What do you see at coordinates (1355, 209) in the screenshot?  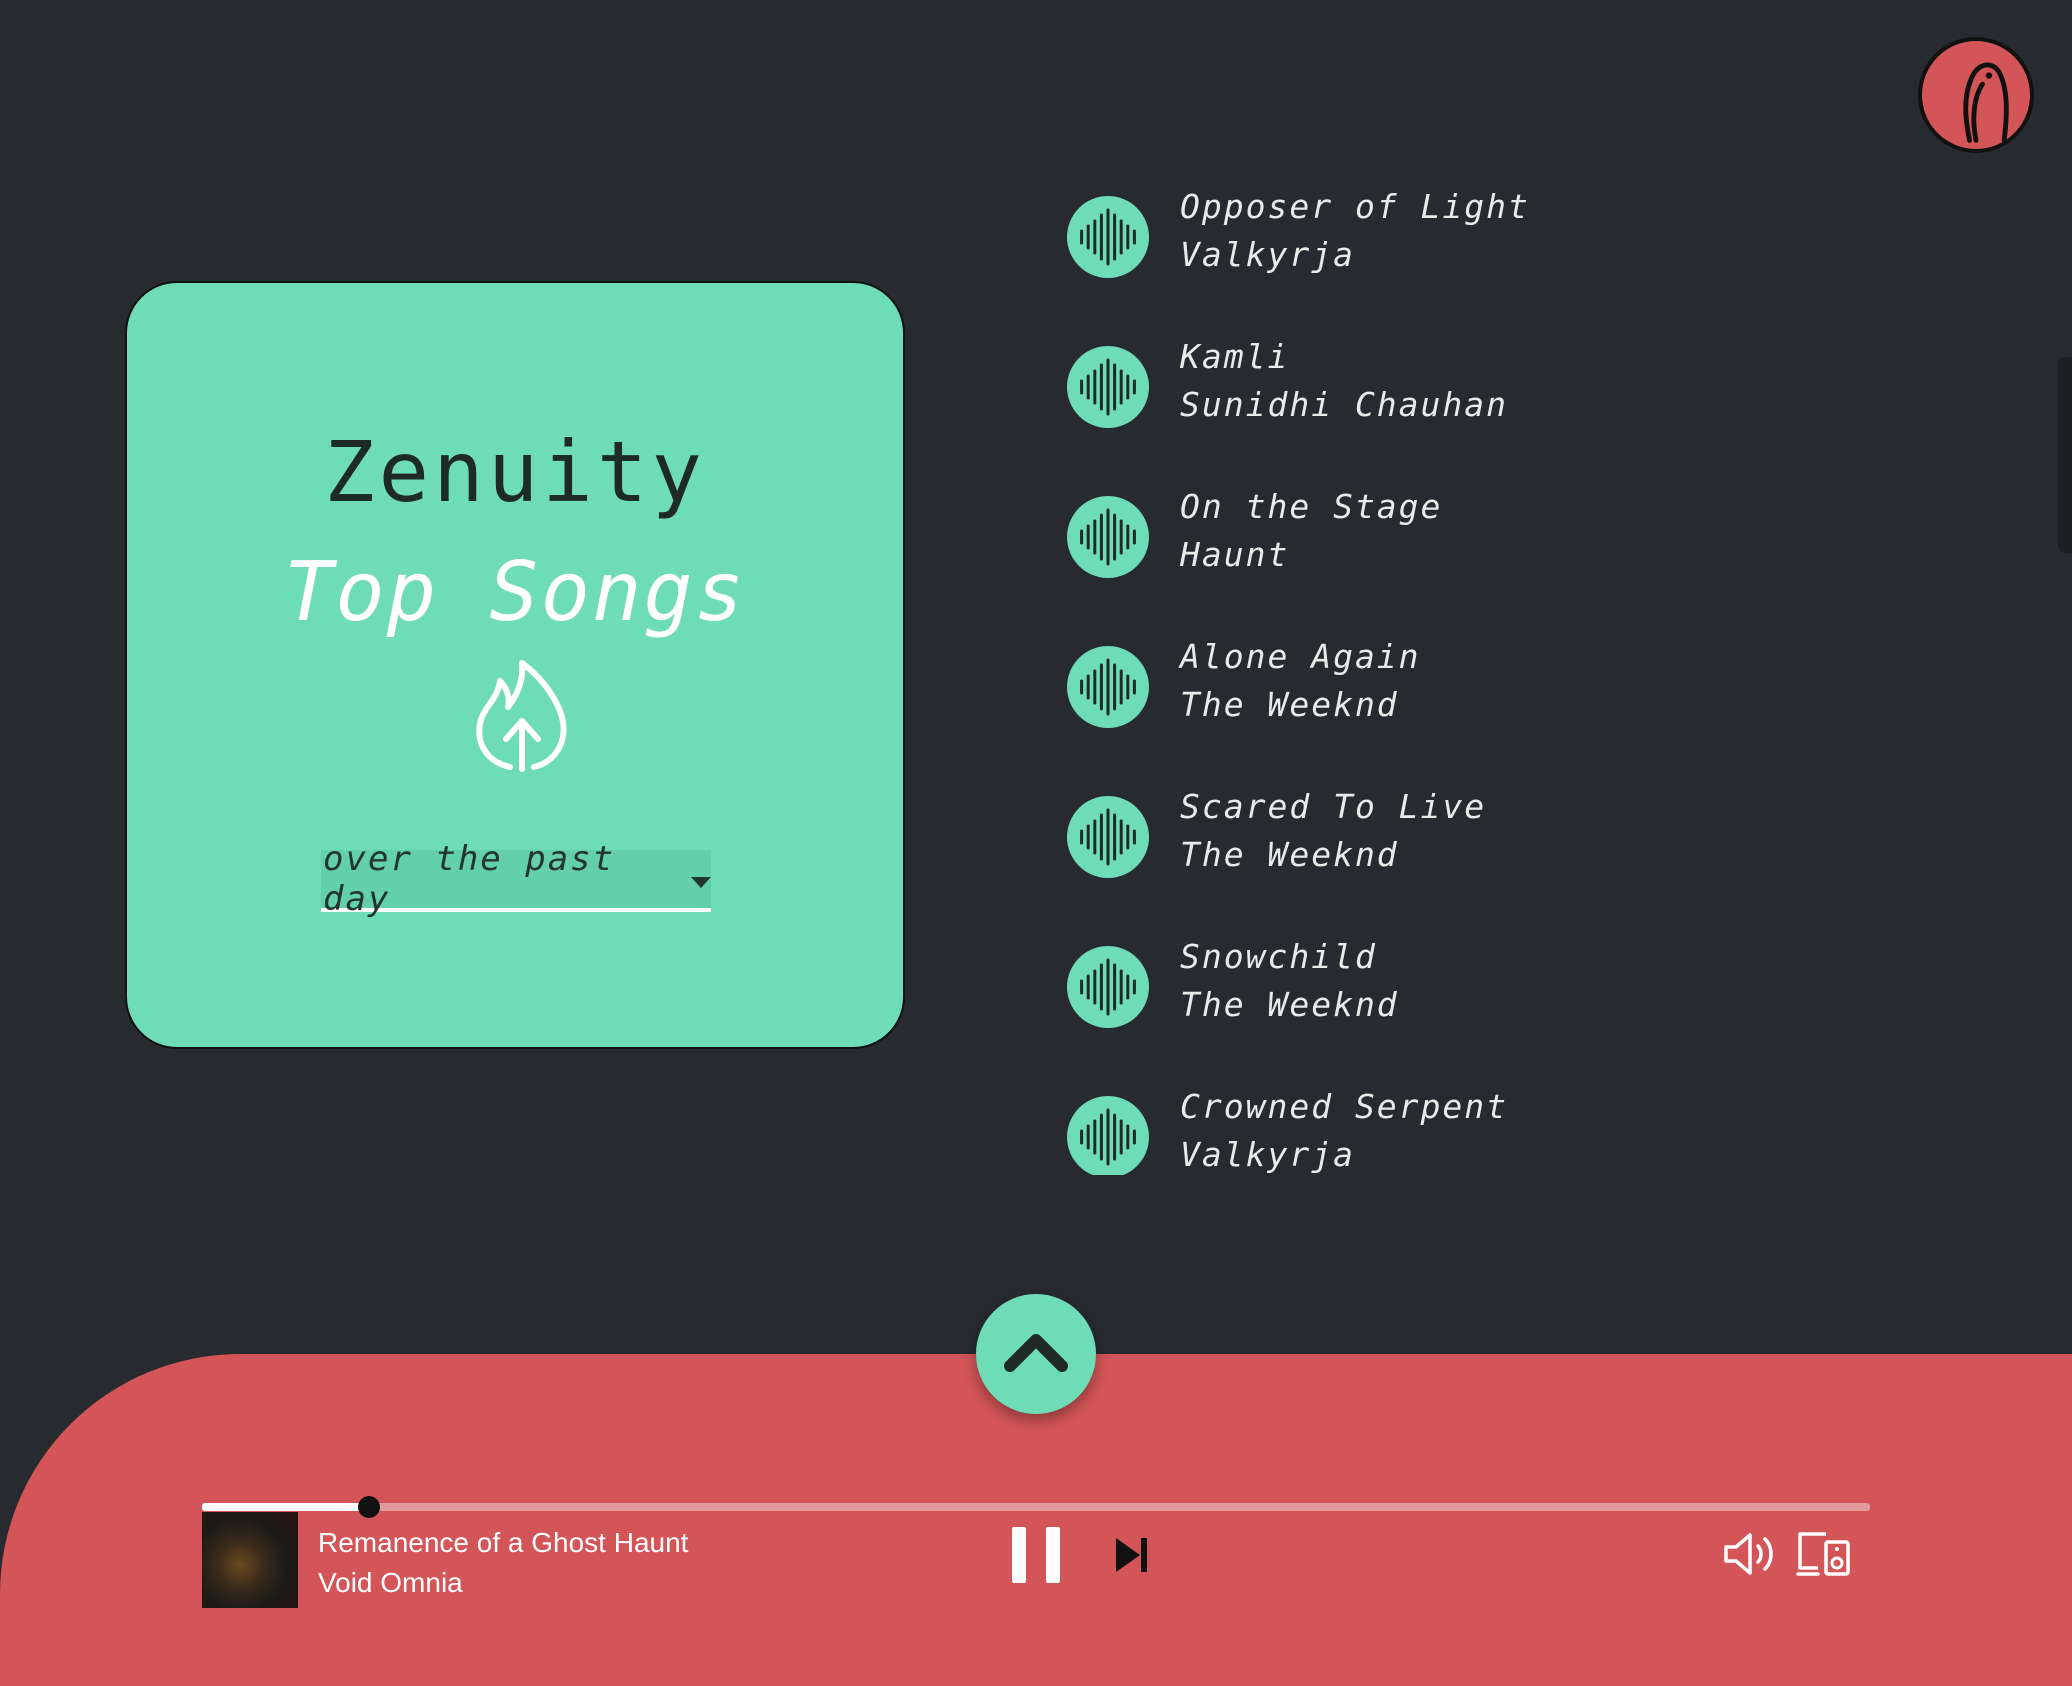 I see `song-title: Opposer of Light` at bounding box center [1355, 209].